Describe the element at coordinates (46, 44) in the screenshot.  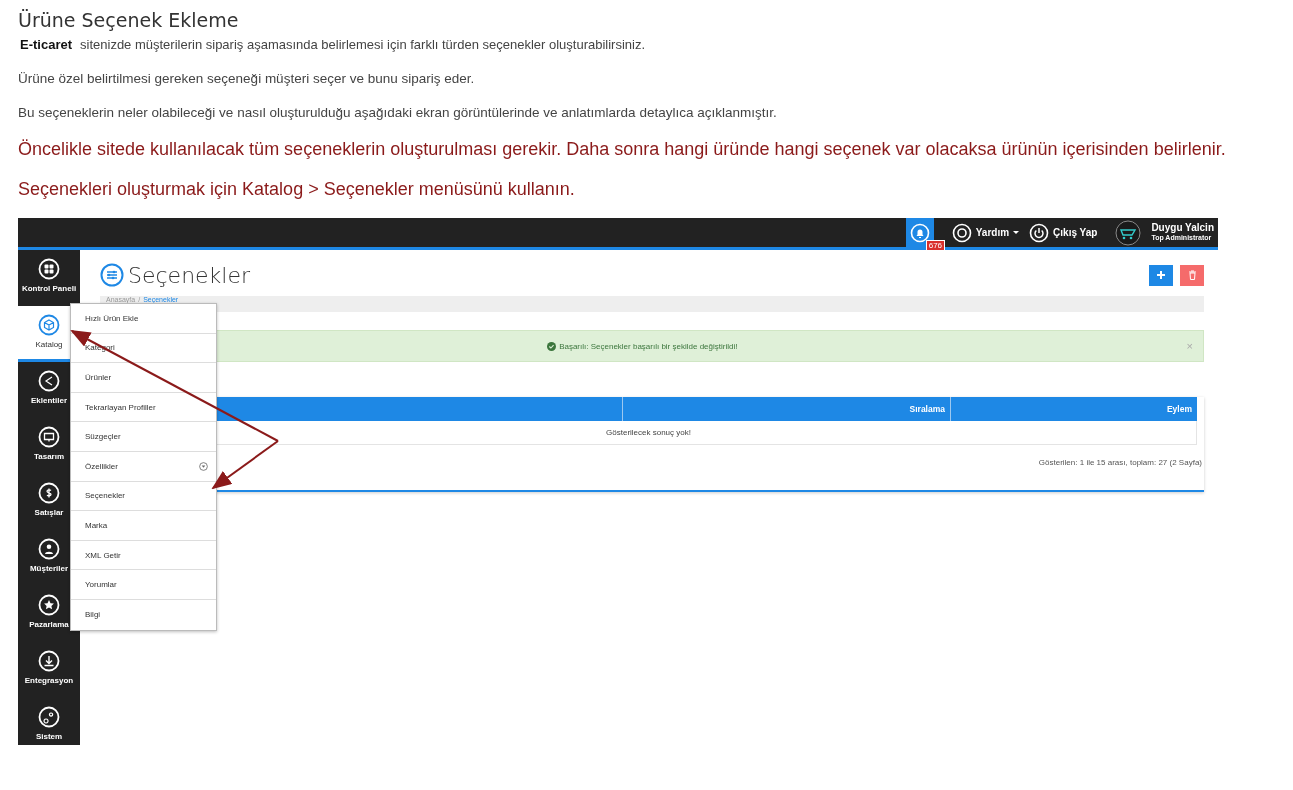
I see `brand-label: E-ticaret` at that location.